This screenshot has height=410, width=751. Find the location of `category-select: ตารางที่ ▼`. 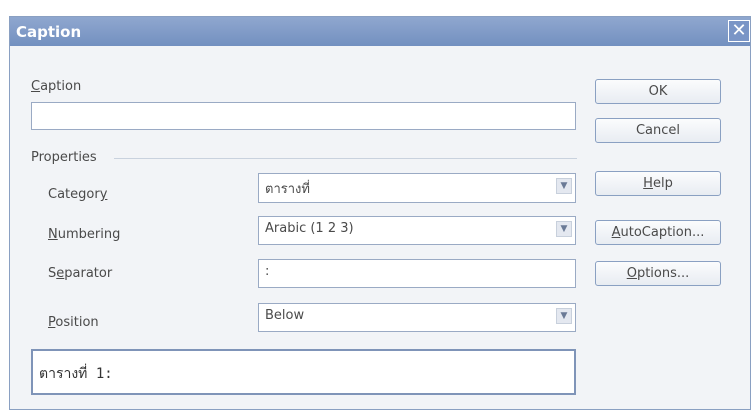

category-select: ตารางที่ ▼ is located at coordinates (417, 188).